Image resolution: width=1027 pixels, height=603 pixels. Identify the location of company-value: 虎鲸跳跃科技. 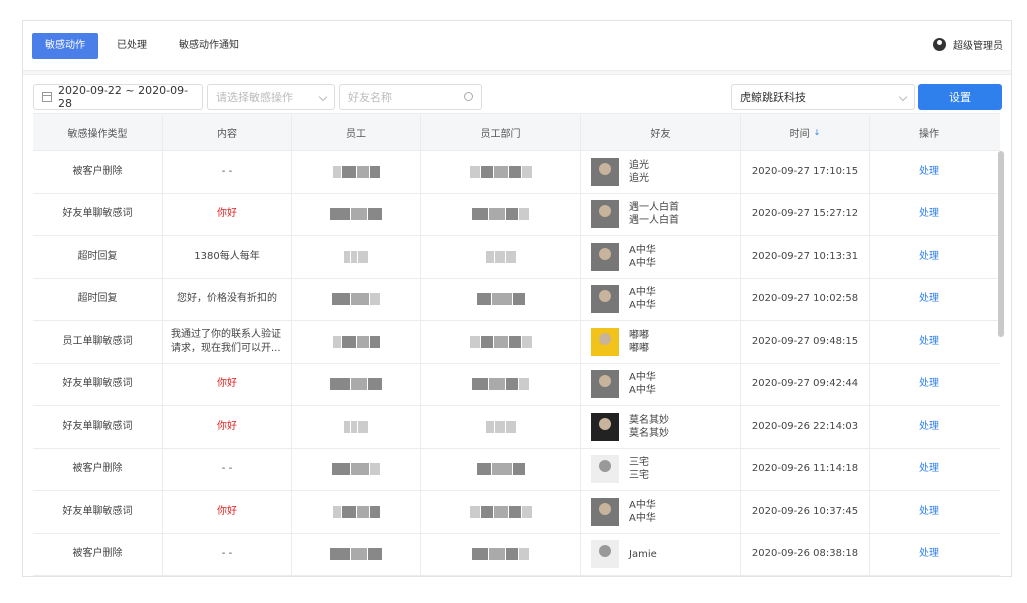
(773, 97).